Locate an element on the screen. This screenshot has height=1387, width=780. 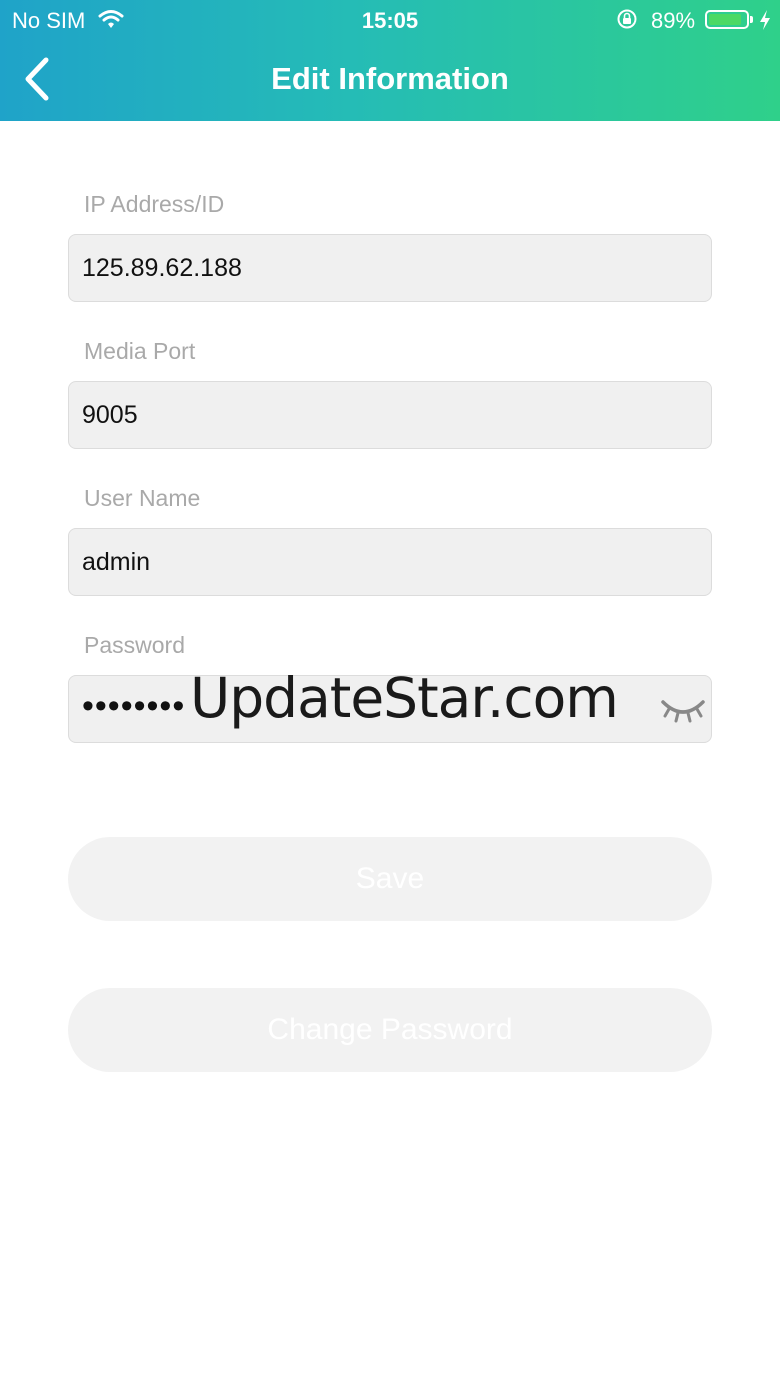
eye-closed-icon is located at coordinates (683, 709).